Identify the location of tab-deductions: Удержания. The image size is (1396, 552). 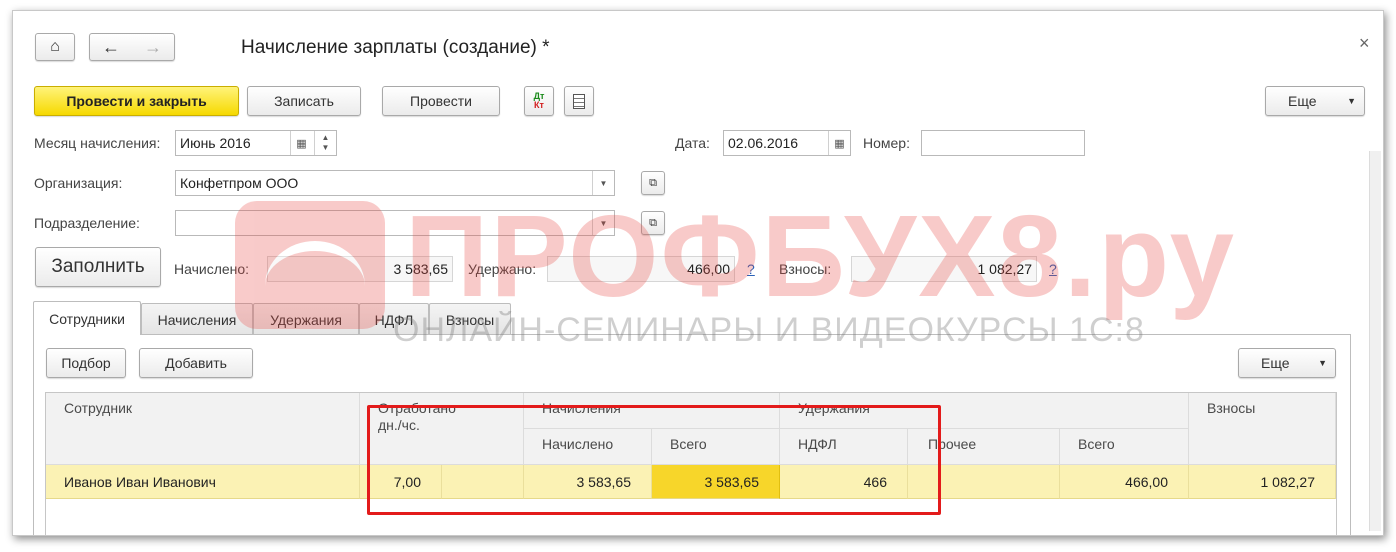
(306, 319).